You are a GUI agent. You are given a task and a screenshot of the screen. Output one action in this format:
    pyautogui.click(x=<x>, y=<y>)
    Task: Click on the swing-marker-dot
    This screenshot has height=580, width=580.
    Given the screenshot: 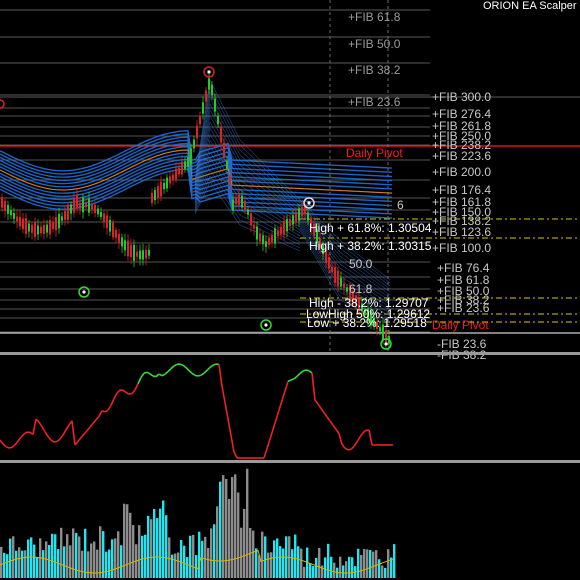 What is the action you would take?
    pyautogui.click(x=84, y=292)
    